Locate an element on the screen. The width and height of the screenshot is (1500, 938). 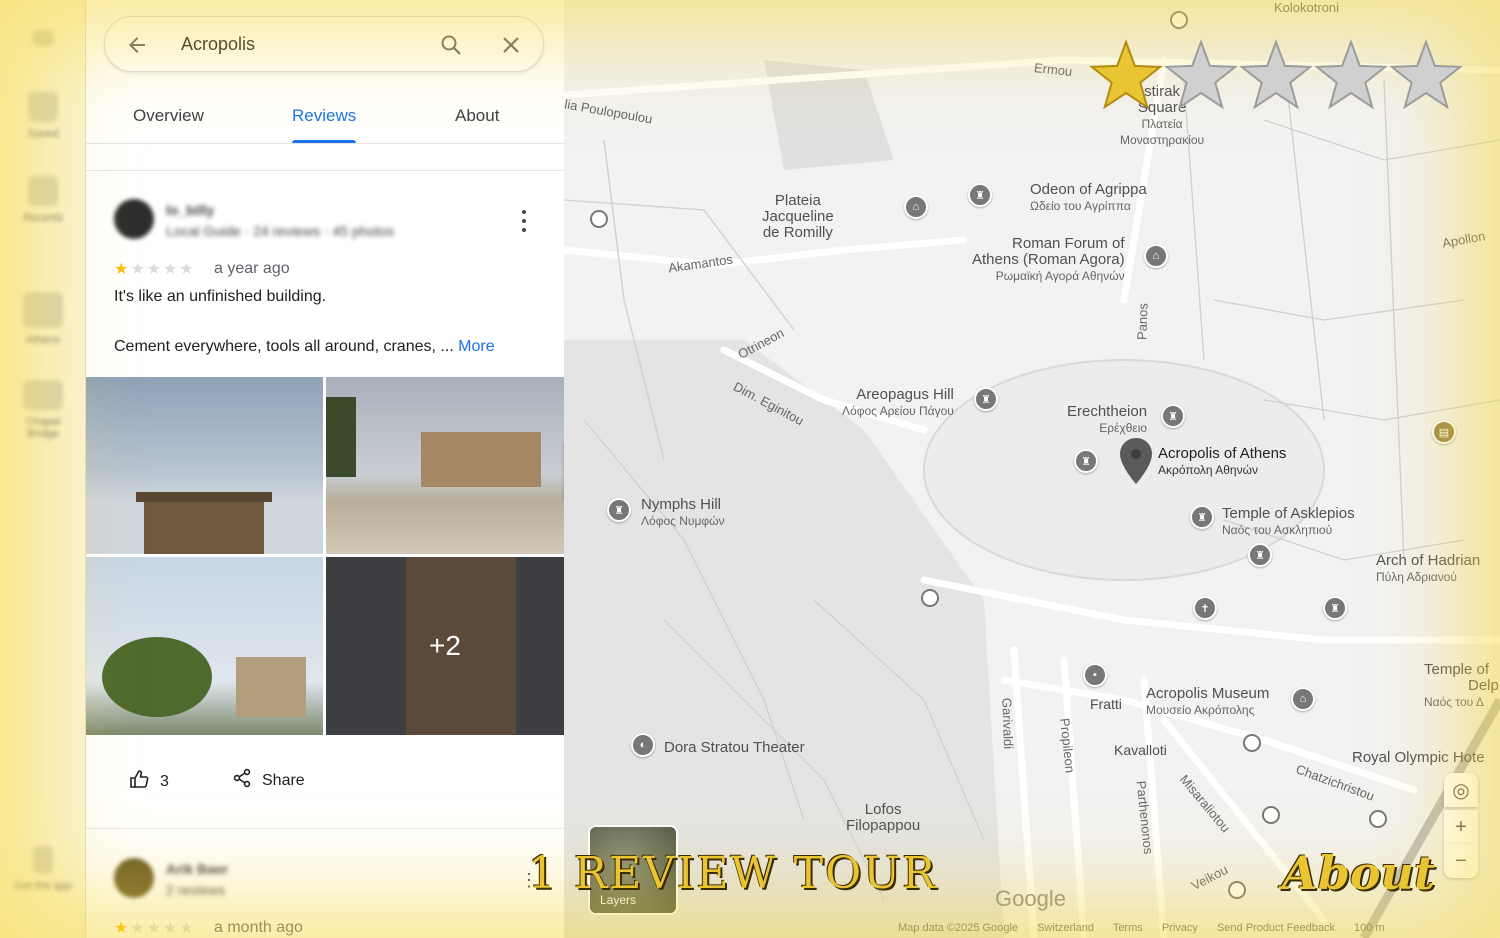
location-pin-icon is located at coordinates (1136, 461).